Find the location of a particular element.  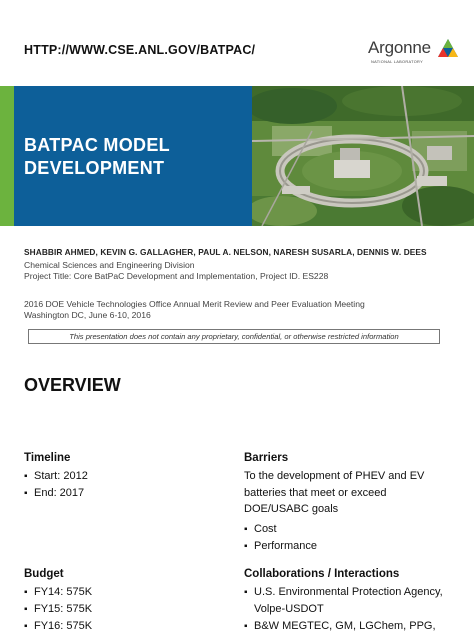

presentation-title: BATPAC MODEL DEVELOPMENT is located at coordinates (97, 157).